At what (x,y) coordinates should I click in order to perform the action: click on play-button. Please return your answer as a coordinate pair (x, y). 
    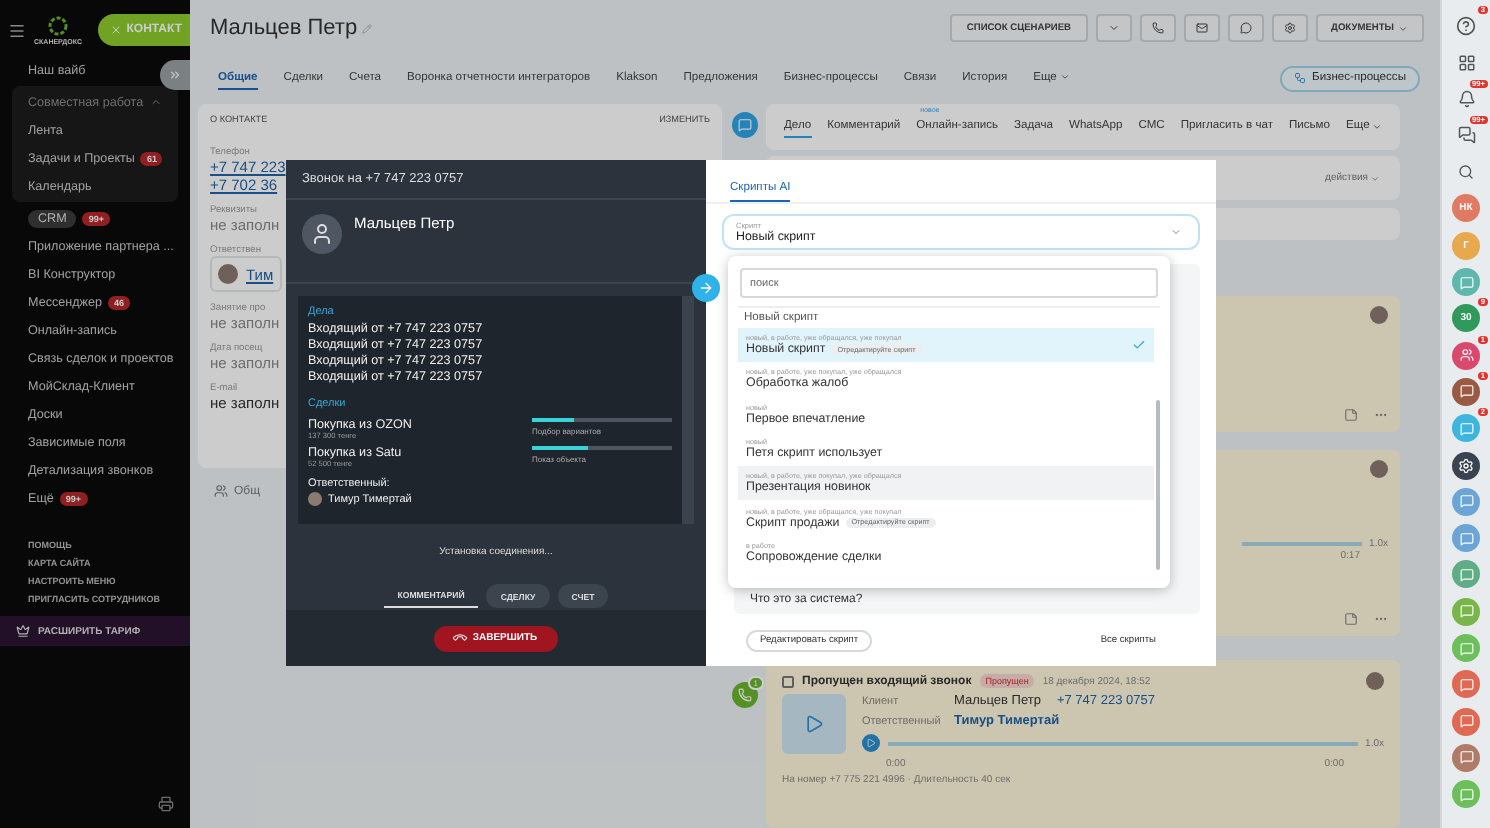
    Looking at the image, I should click on (871, 743).